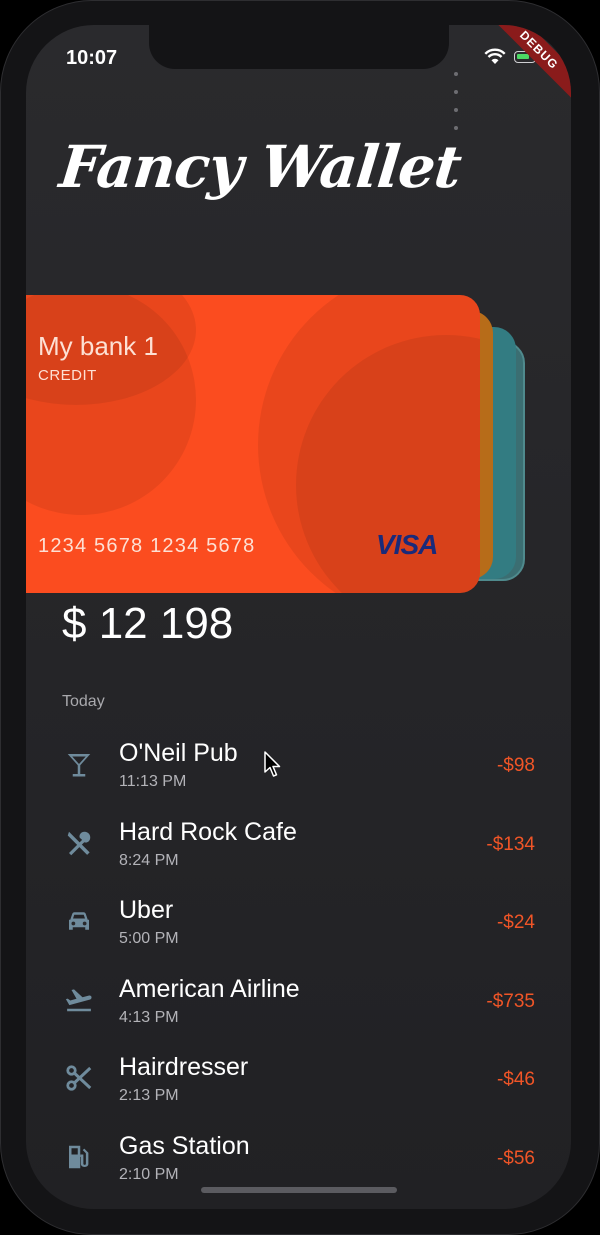  I want to click on mouse-cursor-icon, so click(272, 764).